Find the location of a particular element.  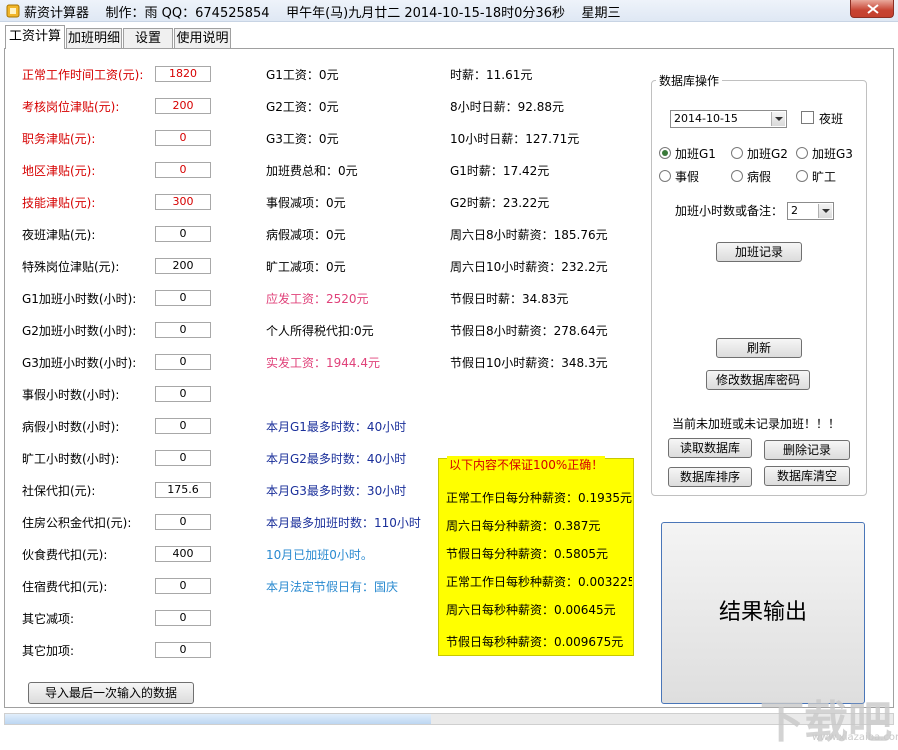

result-value: 本月最多加班时数：110小时 is located at coordinates (343, 523).